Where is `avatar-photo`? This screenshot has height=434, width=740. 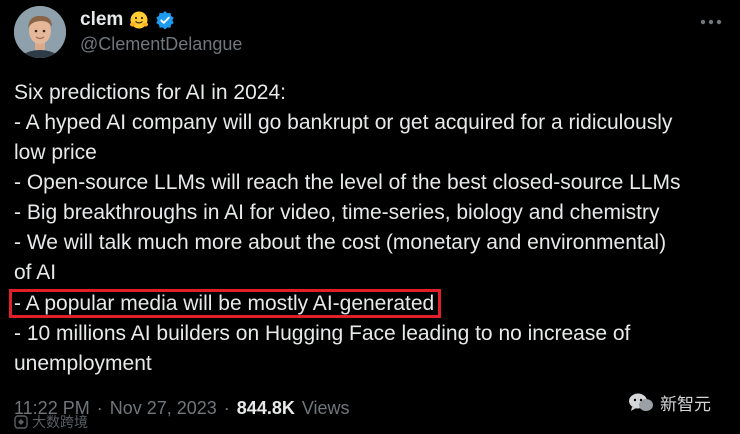
avatar-photo is located at coordinates (40, 32).